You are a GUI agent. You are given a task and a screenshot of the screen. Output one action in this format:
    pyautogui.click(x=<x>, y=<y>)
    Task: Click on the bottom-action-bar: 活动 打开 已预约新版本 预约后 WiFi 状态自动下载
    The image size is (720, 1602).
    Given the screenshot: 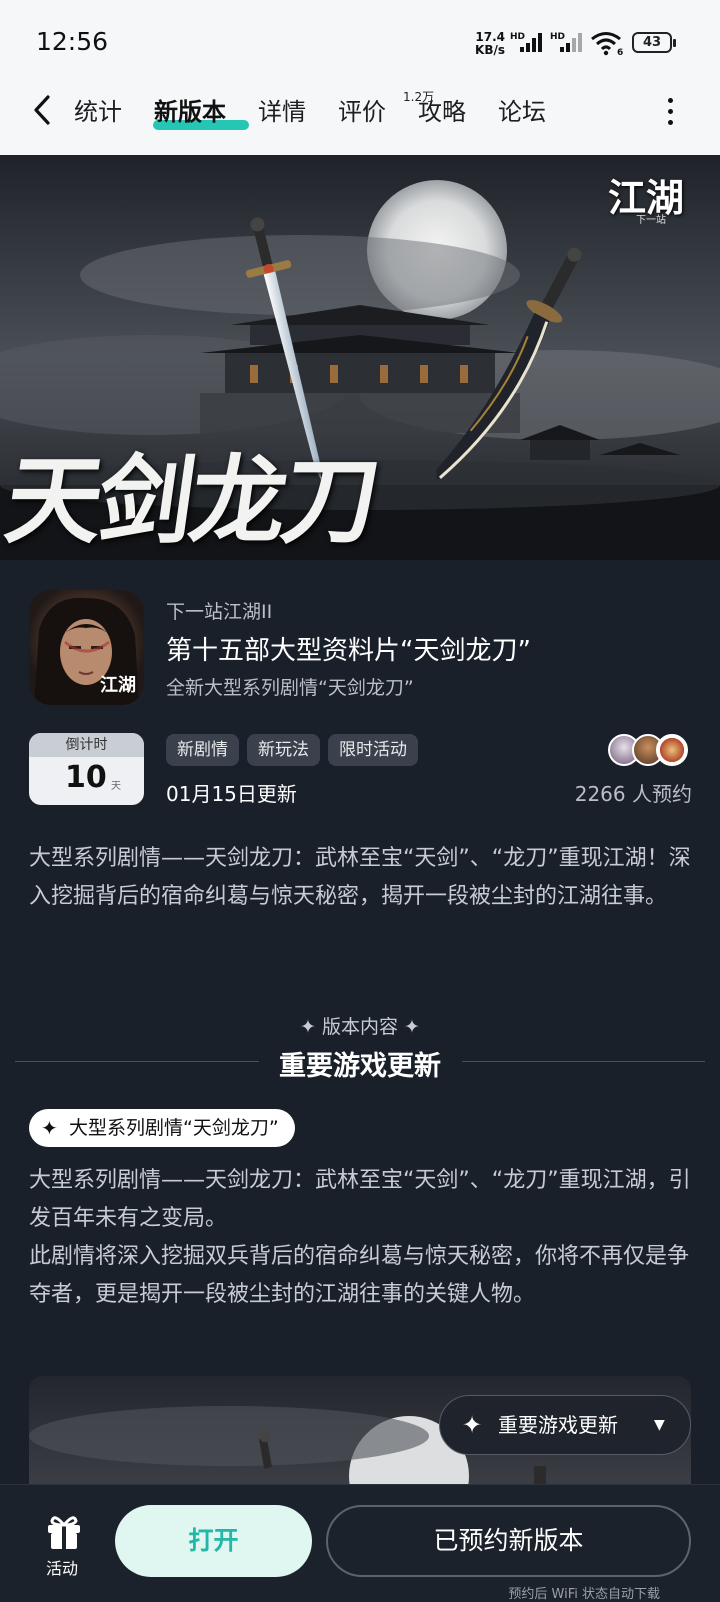 What is the action you would take?
    pyautogui.click(x=360, y=1543)
    